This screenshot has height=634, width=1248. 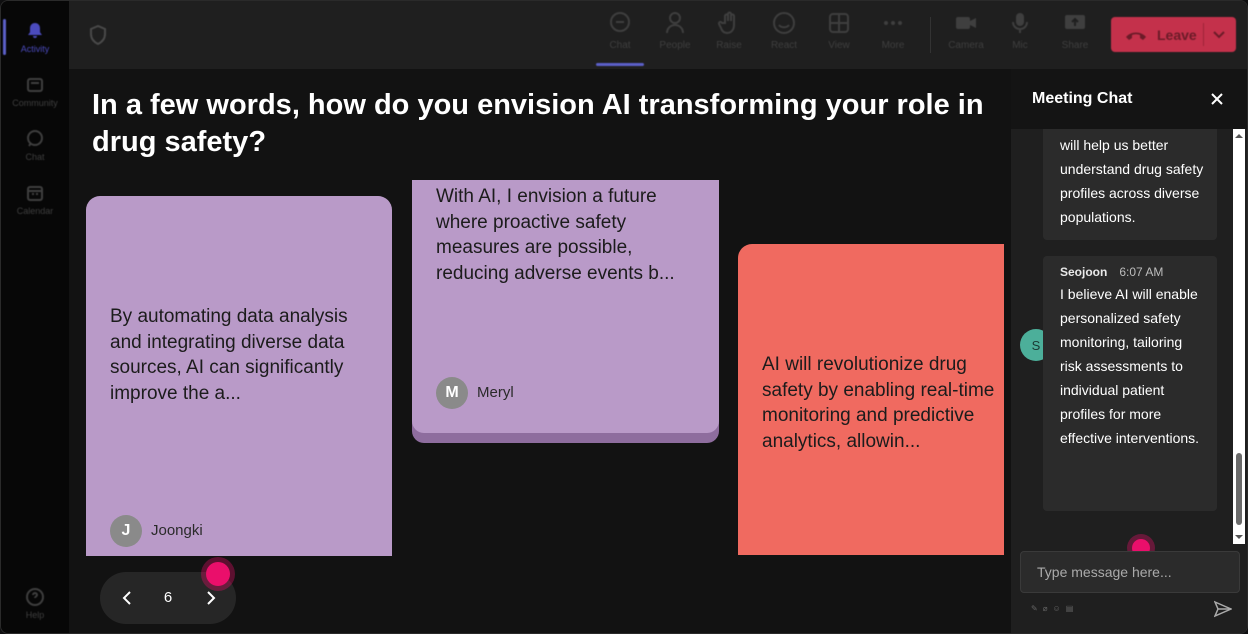 What do you see at coordinates (1223, 609) in the screenshot?
I see `send-icon` at bounding box center [1223, 609].